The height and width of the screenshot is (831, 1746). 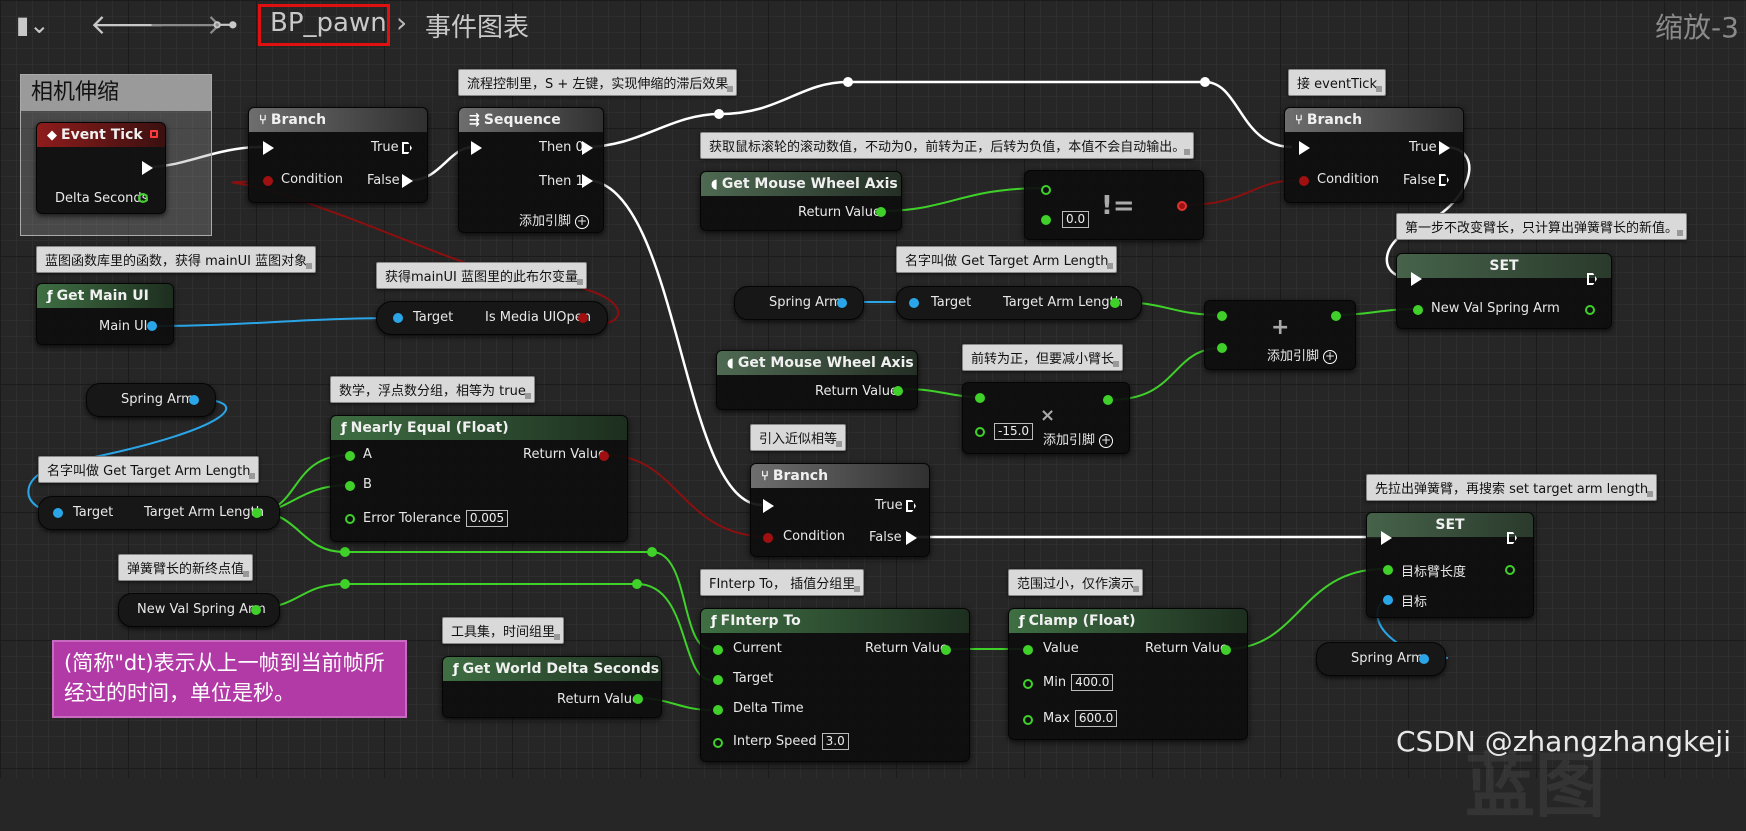 I want to click on delta-time-pin, so click(x=718, y=710).